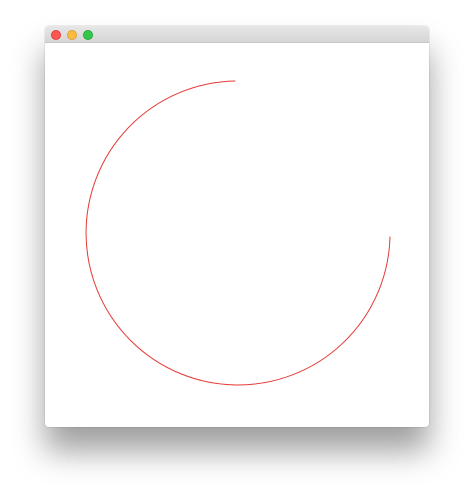  What do you see at coordinates (72, 35) in the screenshot?
I see `minimize-window-button` at bounding box center [72, 35].